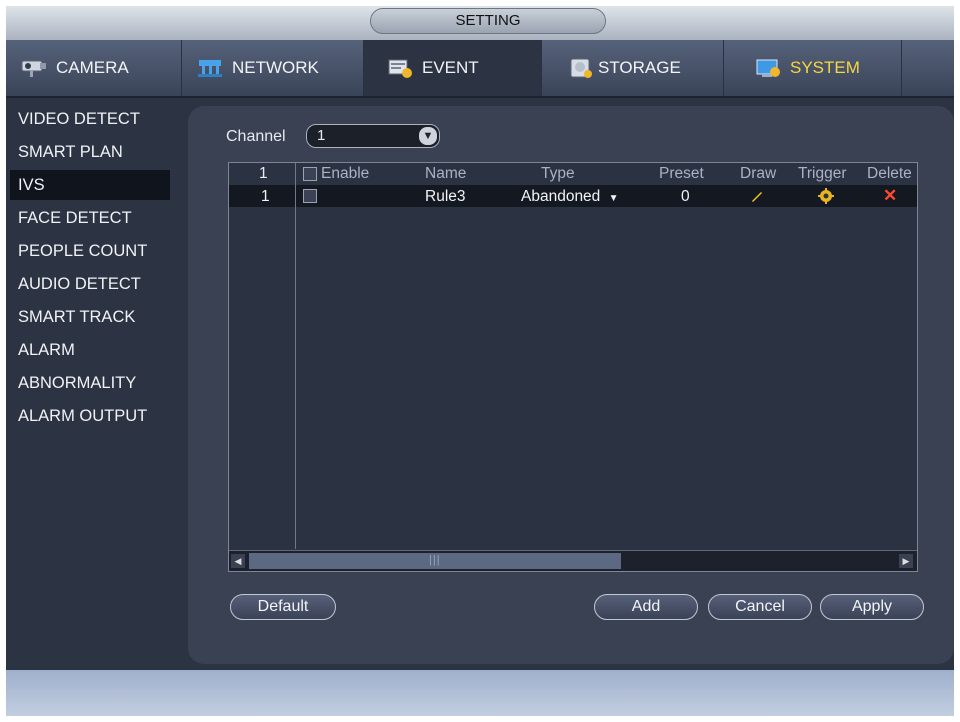 The image size is (960, 722). I want to click on title-bar: SETTING, so click(480, 23).